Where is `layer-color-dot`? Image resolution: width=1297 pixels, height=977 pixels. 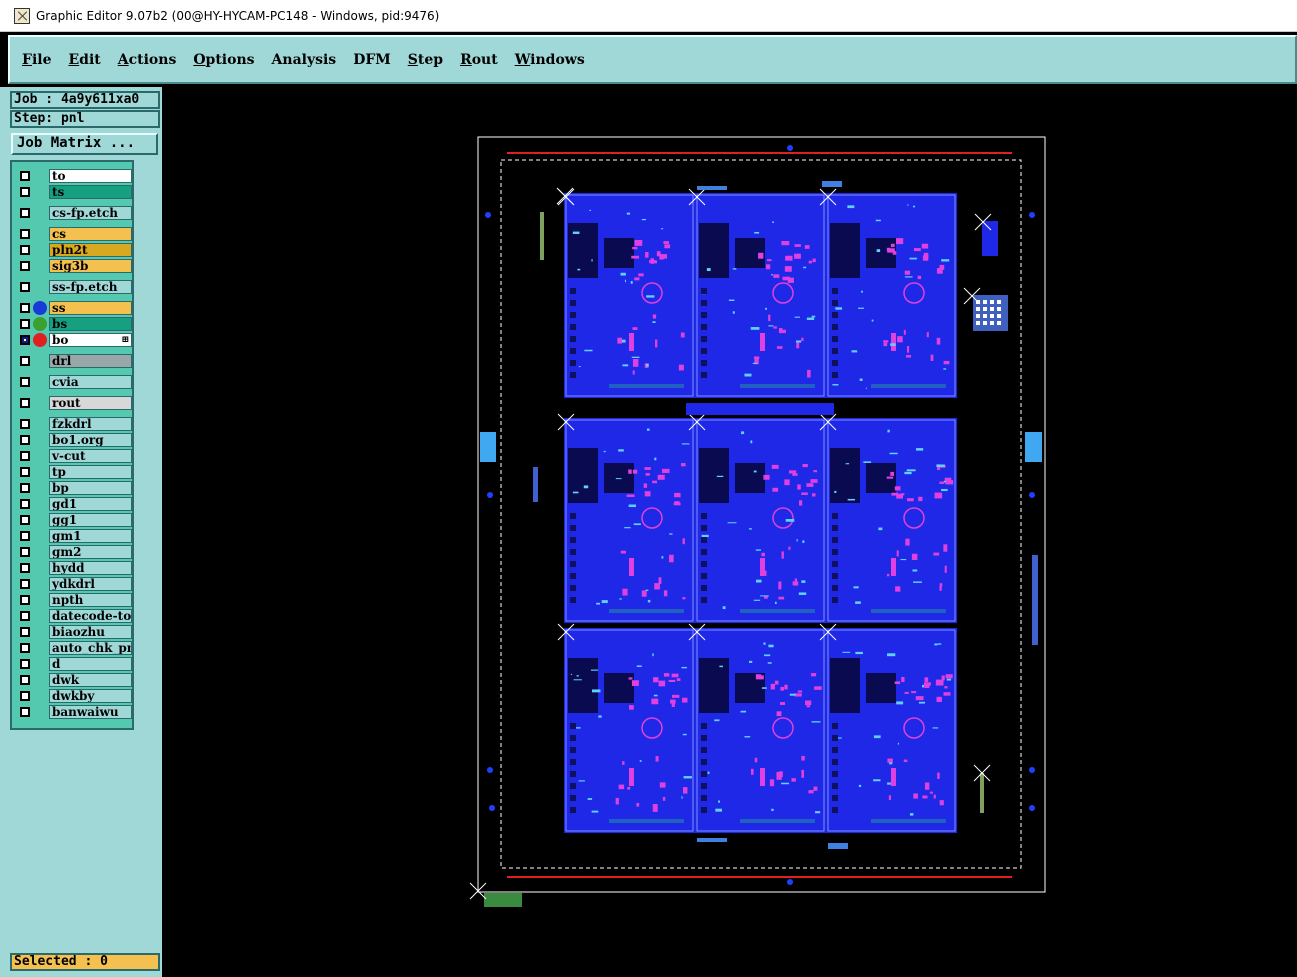 layer-color-dot is located at coordinates (40, 340).